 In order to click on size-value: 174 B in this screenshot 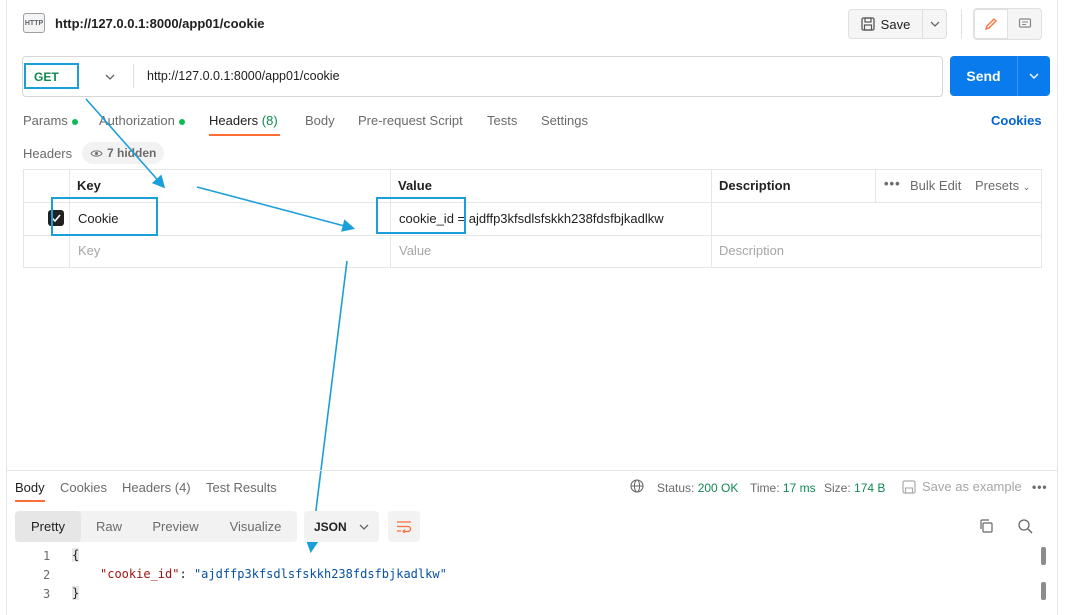, I will do `click(870, 488)`.